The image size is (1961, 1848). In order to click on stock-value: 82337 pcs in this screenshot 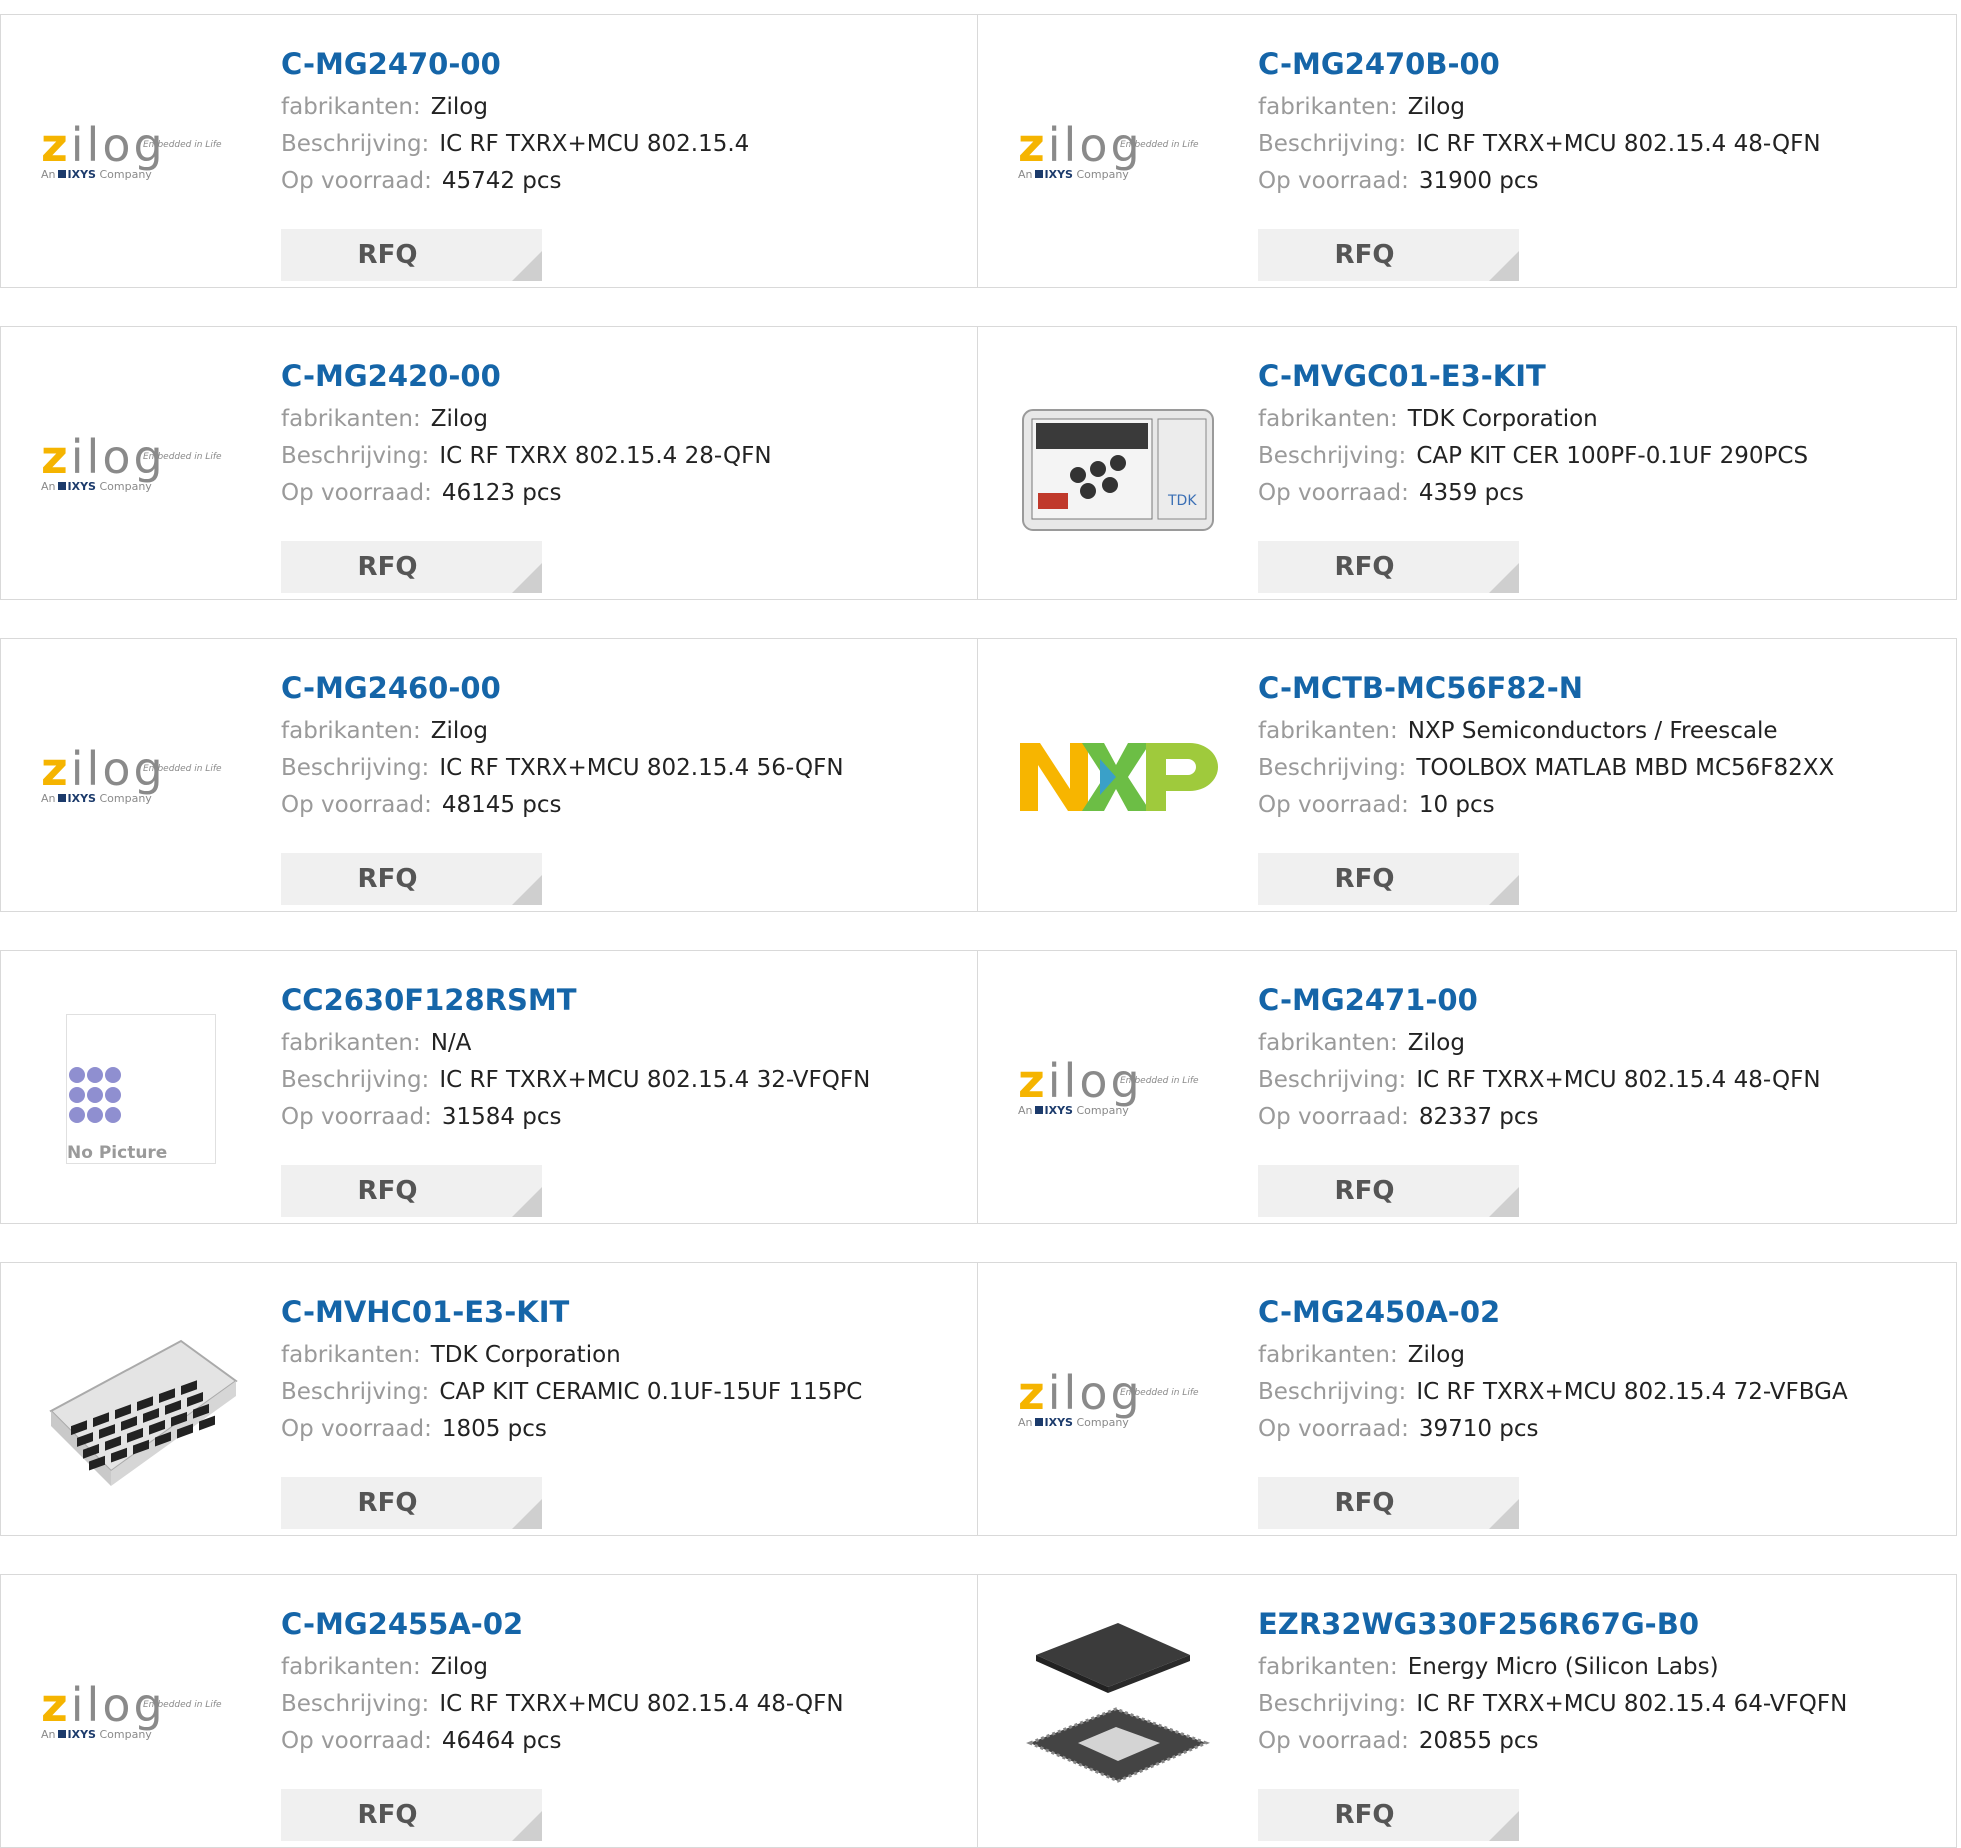, I will do `click(1478, 1117)`.